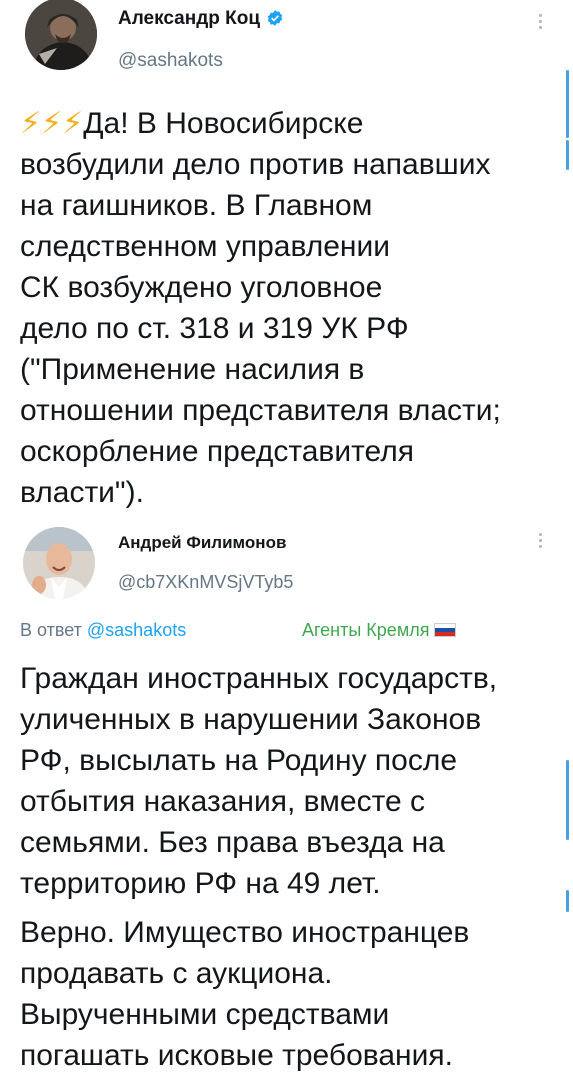 The image size is (573, 1080). I want to click on lightning-icon: ⚡⚡⚡, so click(52, 123).